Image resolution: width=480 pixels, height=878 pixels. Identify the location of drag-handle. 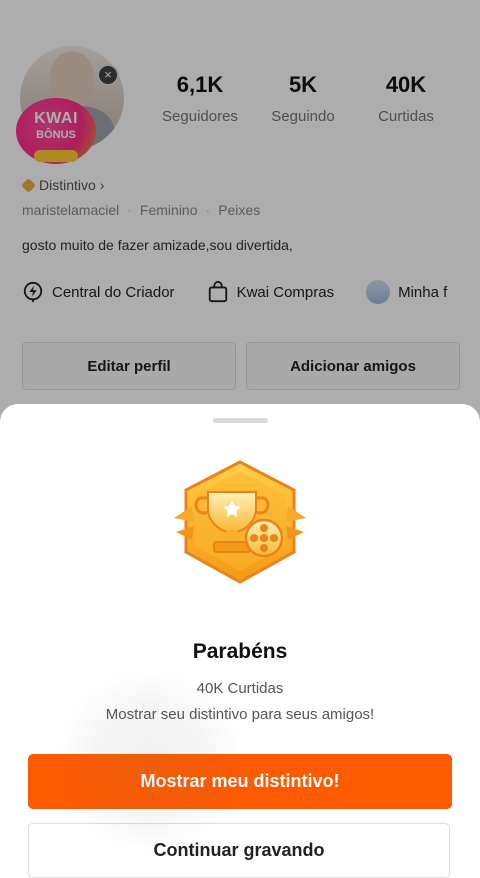
(240, 420).